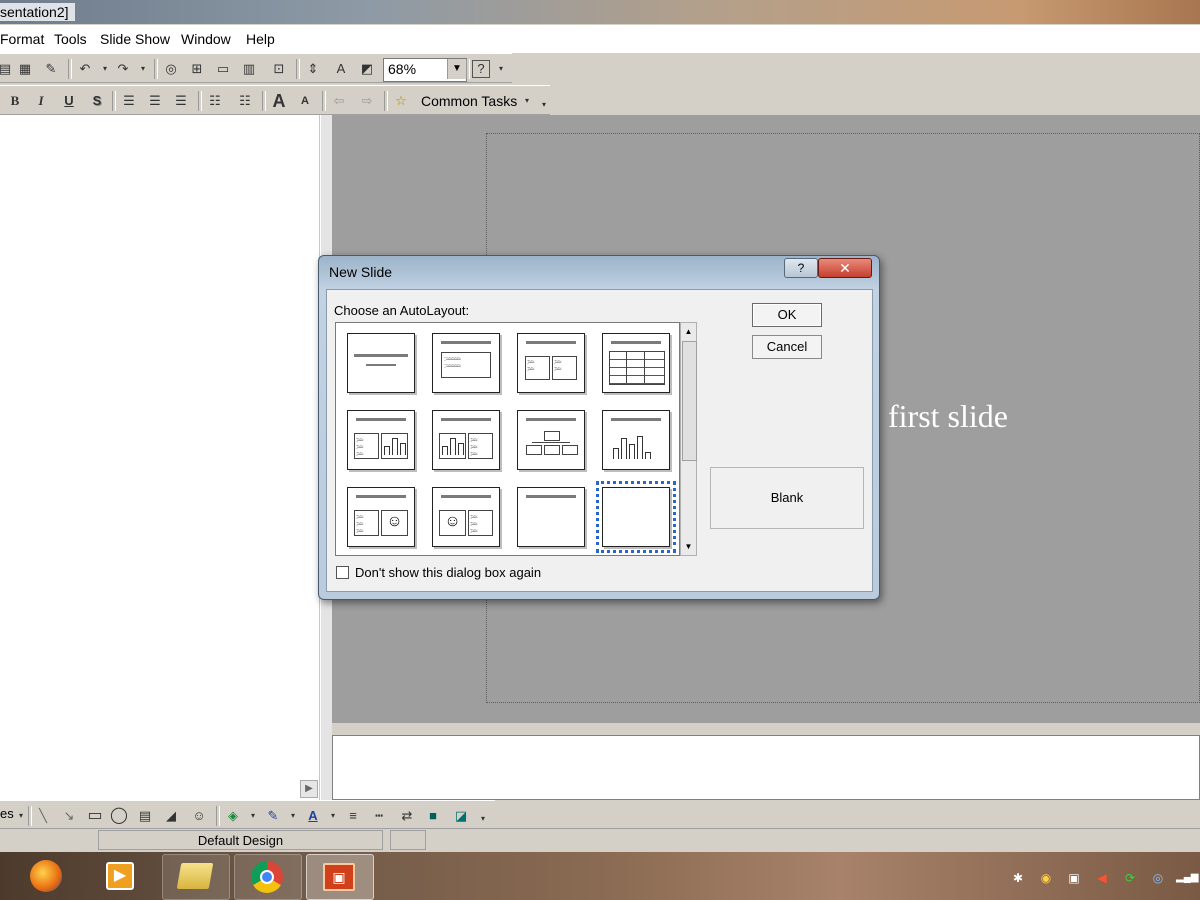 This screenshot has height=900, width=1200. Describe the element at coordinates (948, 416) in the screenshot. I see `slide-title-text: first slide` at that location.